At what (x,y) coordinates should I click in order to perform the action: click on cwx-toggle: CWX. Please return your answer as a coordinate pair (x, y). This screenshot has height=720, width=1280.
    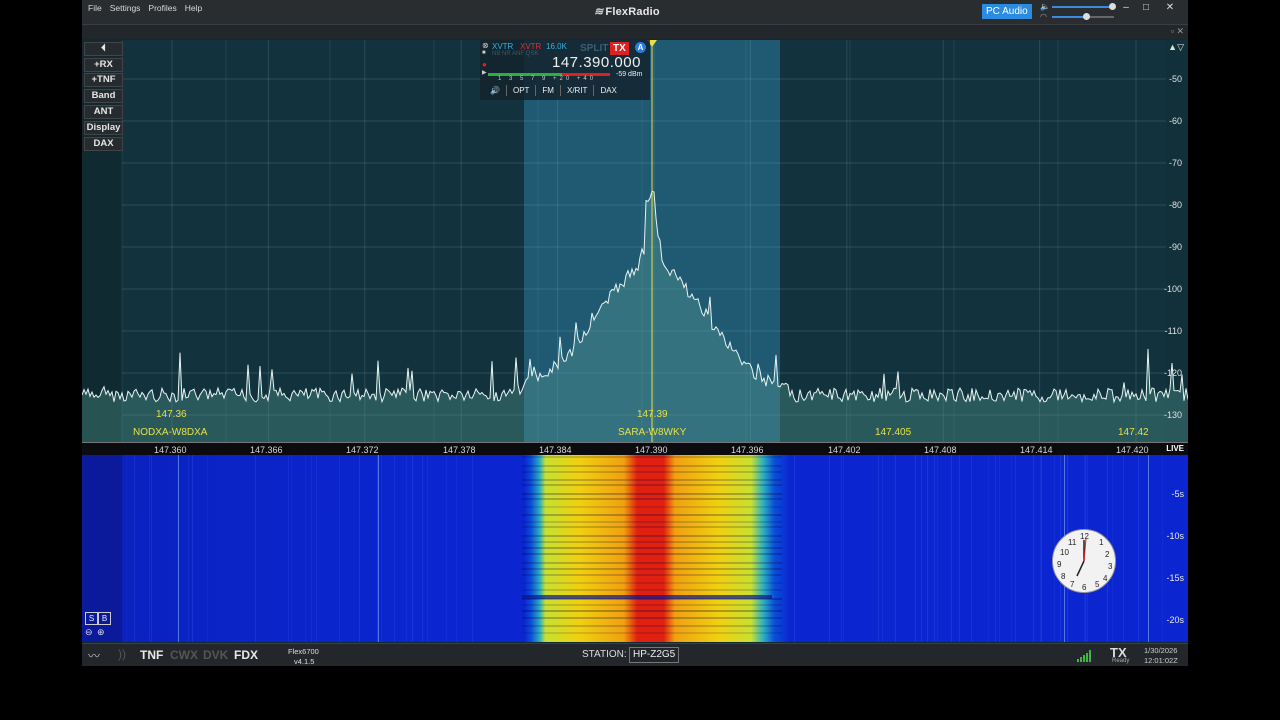
    Looking at the image, I should click on (184, 655).